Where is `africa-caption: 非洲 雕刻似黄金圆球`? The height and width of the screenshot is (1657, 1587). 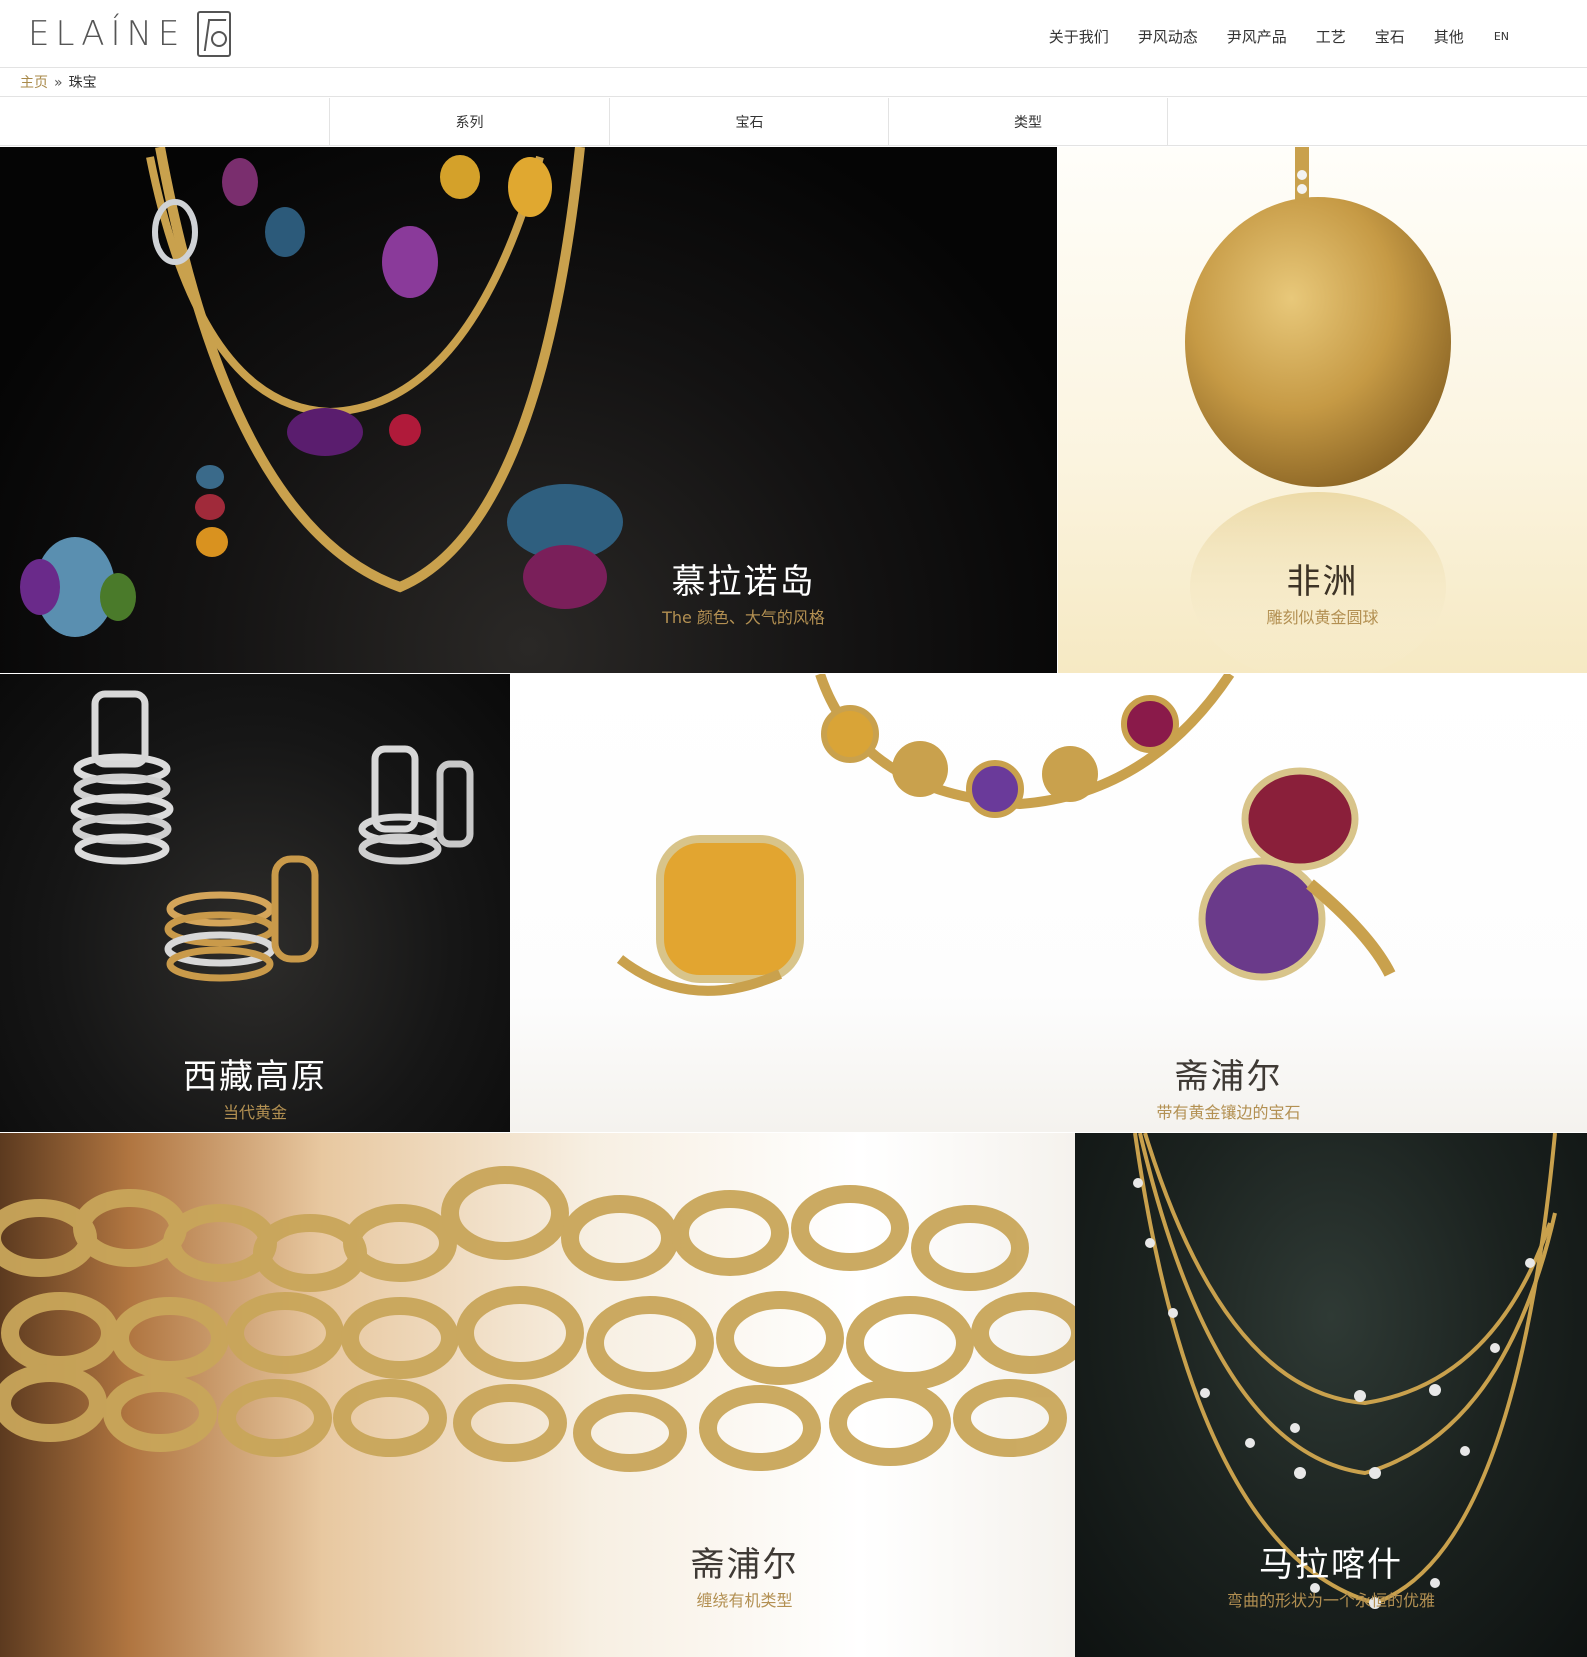
africa-caption: 非洲 雕刻似黄金圆球 is located at coordinates (1322, 595).